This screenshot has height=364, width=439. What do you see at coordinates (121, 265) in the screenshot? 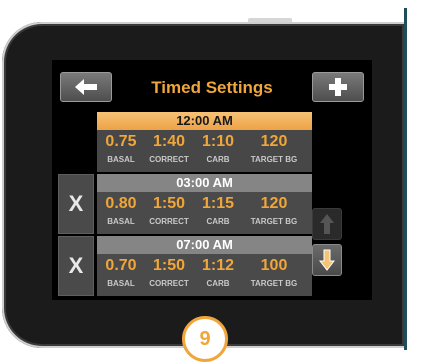
I see `basal-value: 0.70` at bounding box center [121, 265].